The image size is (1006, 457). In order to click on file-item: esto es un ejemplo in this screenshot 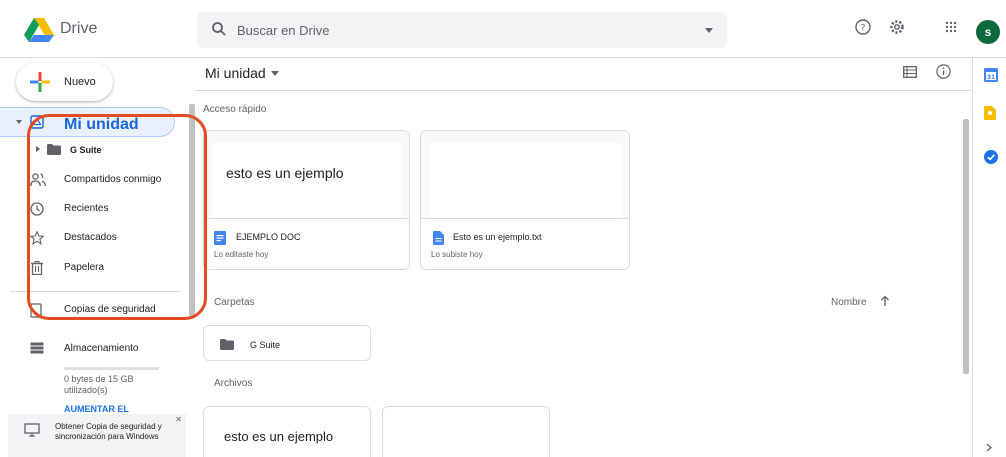, I will do `click(287, 431)`.